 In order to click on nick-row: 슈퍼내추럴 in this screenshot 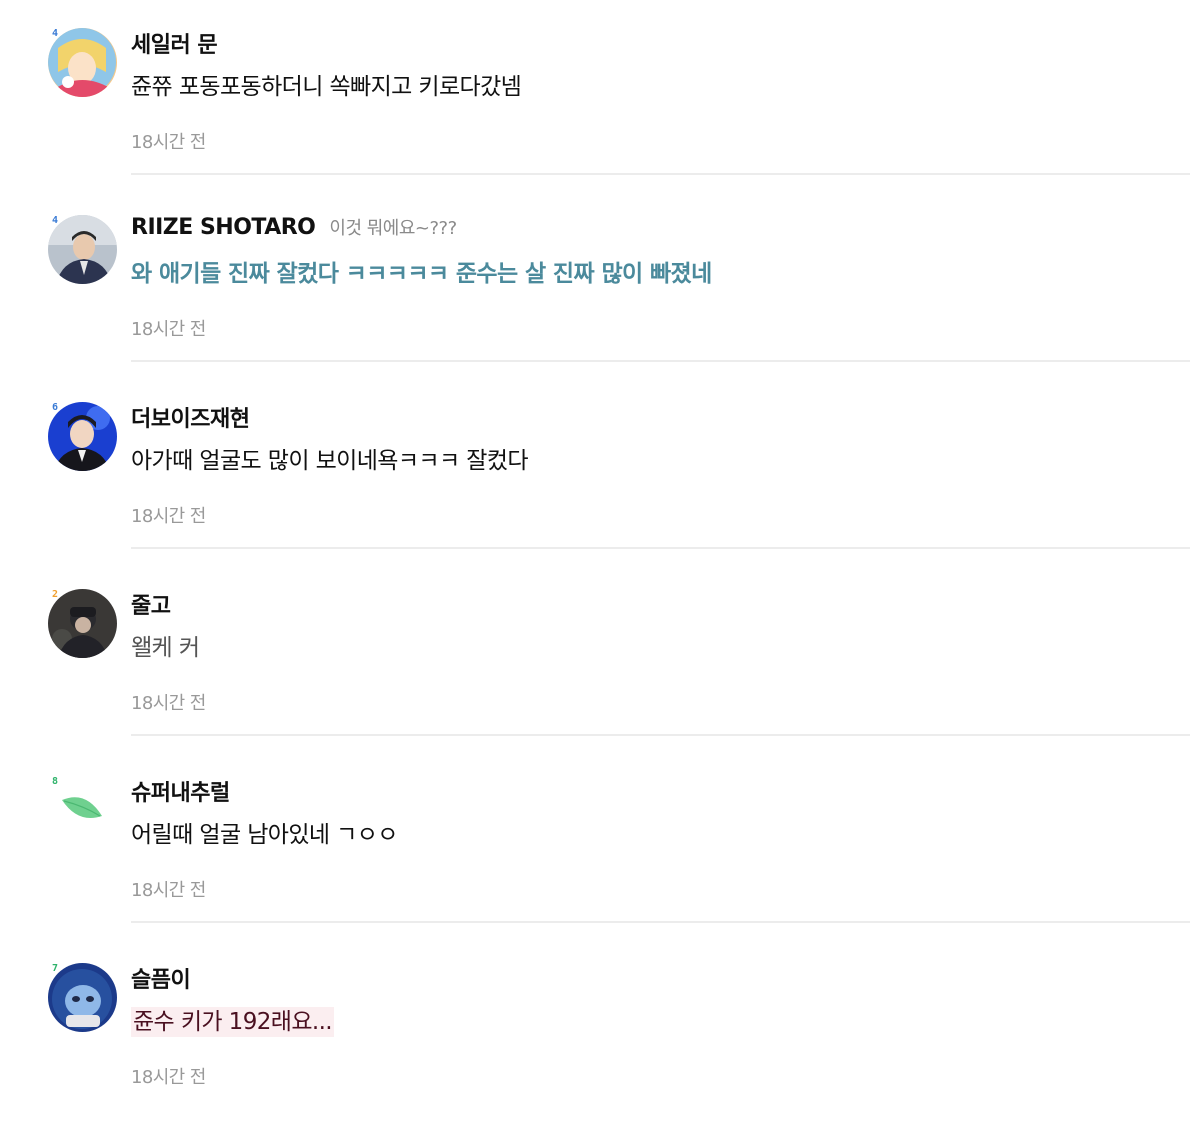, I will do `click(180, 790)`.